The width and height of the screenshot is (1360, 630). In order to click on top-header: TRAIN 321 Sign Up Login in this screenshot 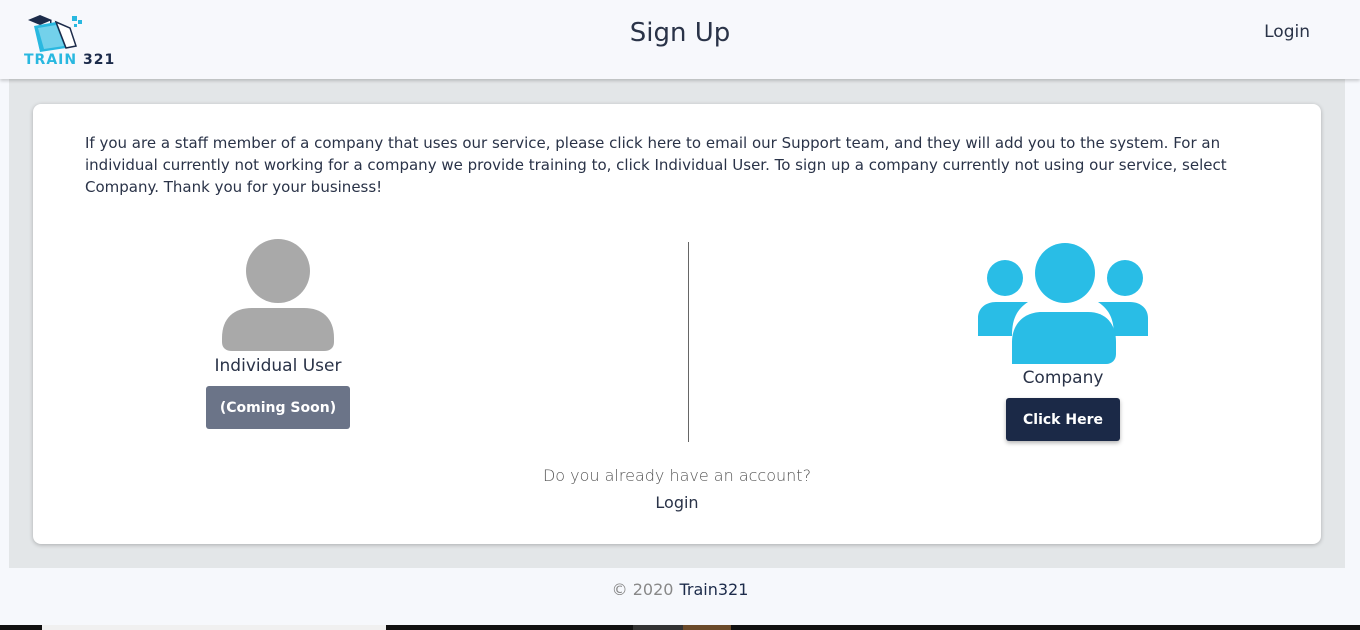, I will do `click(680, 39)`.